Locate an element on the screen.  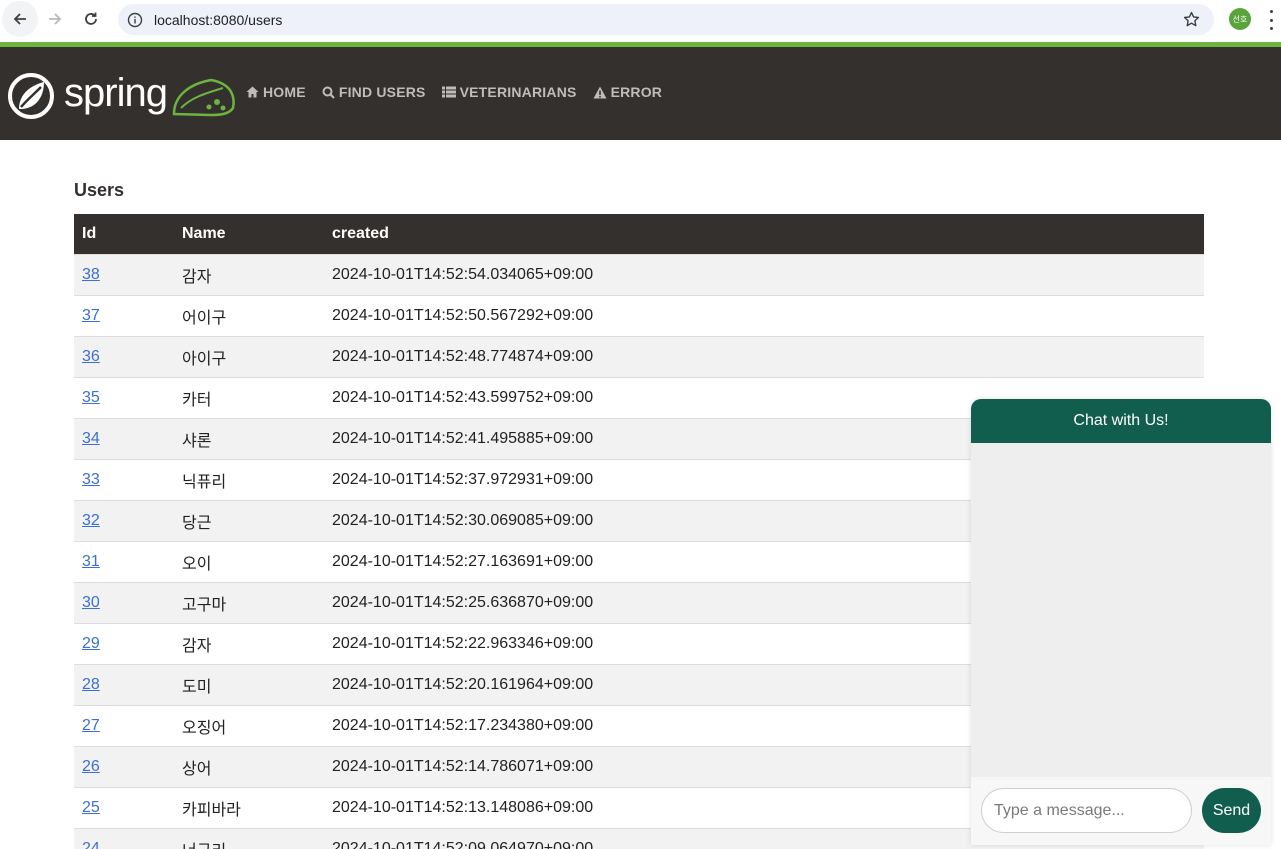
cell-id: 31 is located at coordinates (124, 561).